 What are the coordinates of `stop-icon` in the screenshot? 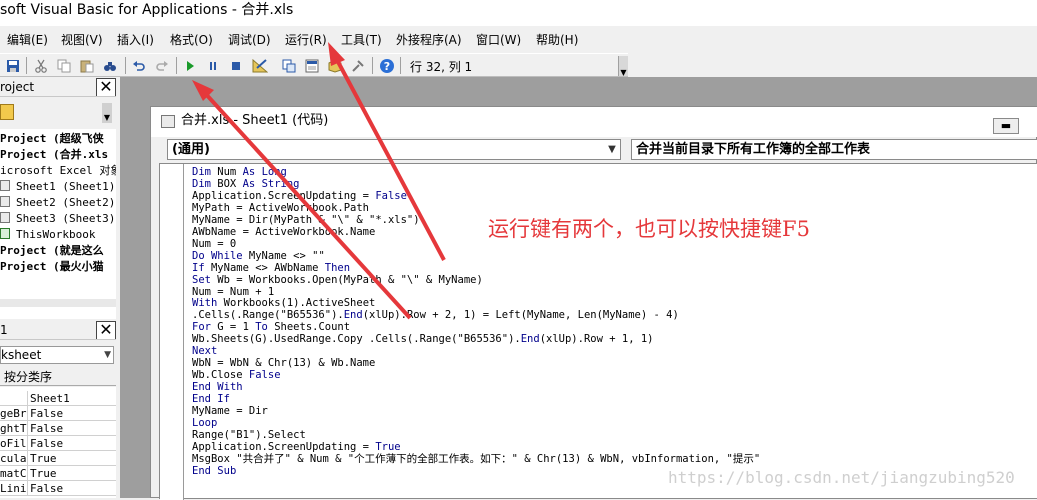 It's located at (236, 65).